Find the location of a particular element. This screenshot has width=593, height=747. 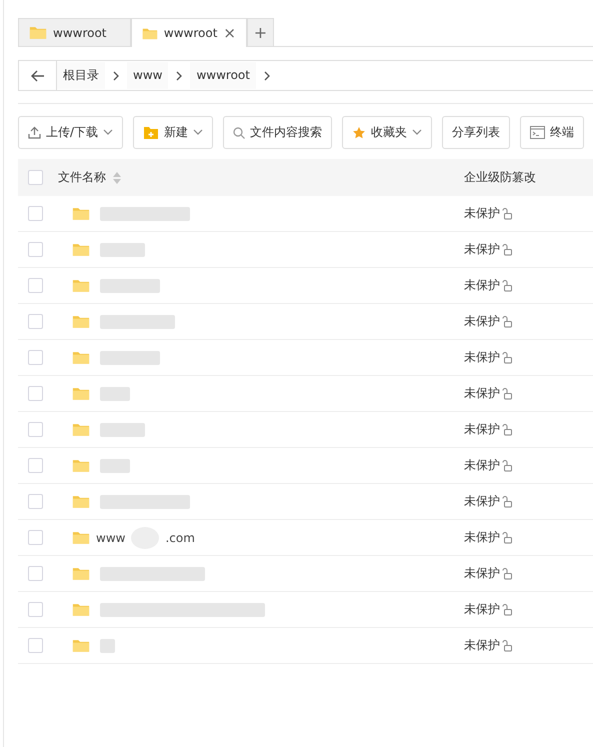

toolbar-button: 终端 is located at coordinates (552, 132).